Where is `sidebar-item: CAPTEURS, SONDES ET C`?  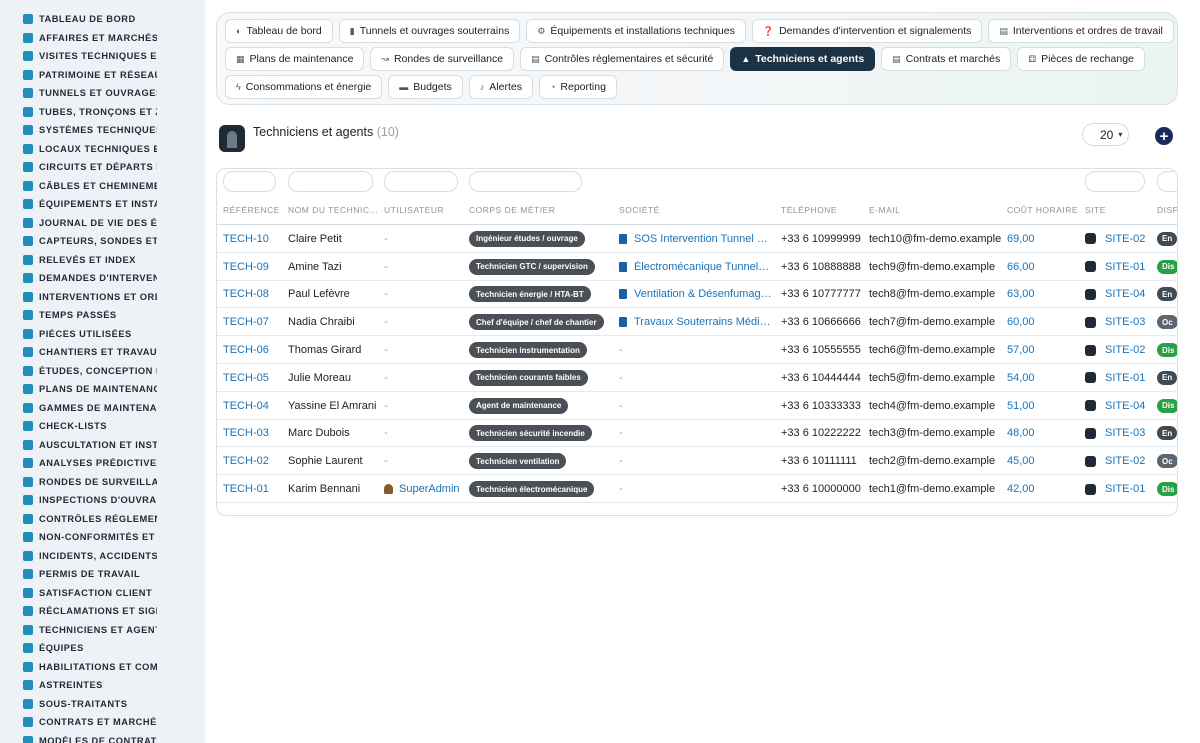 sidebar-item: CAPTEURS, SONDES ET C is located at coordinates (102, 241).